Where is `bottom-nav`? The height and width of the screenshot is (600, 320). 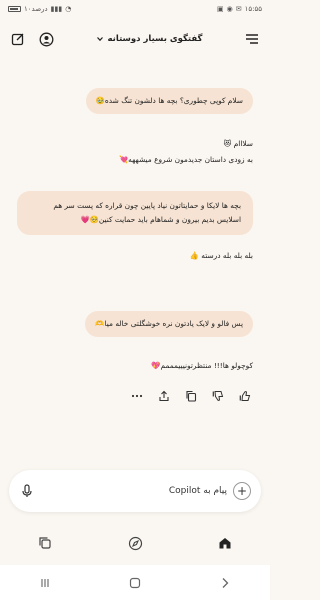
bottom-nav is located at coordinates (135, 543).